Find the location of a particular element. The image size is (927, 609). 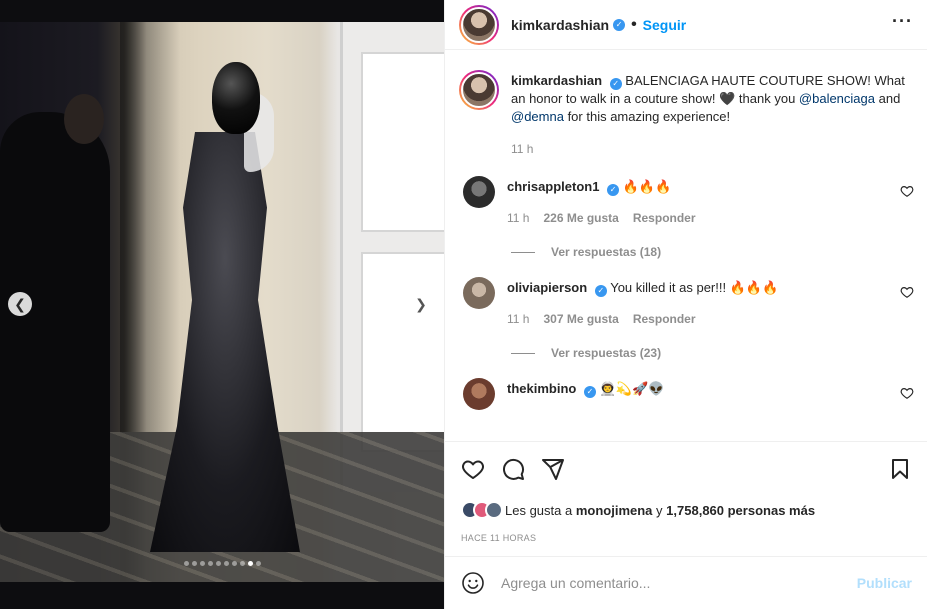

mention-link: @demna is located at coordinates (537, 116).